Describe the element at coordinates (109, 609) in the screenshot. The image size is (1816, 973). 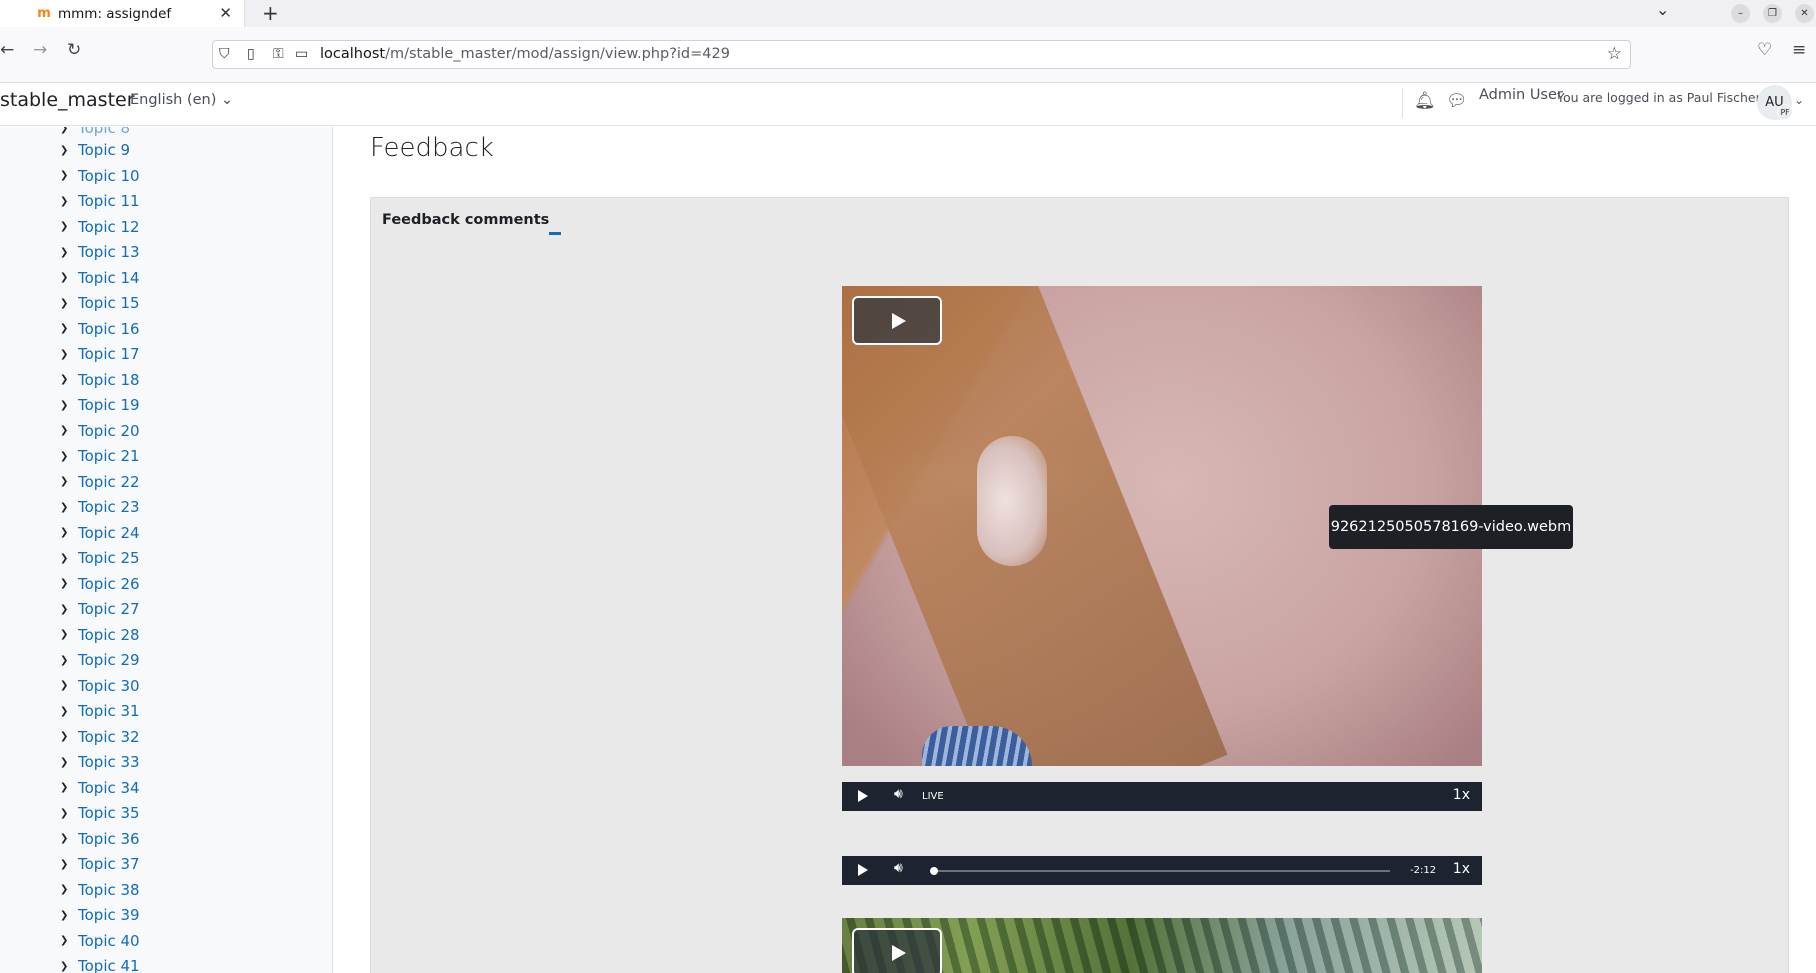
I see `topic-label: Topic 27` at that location.